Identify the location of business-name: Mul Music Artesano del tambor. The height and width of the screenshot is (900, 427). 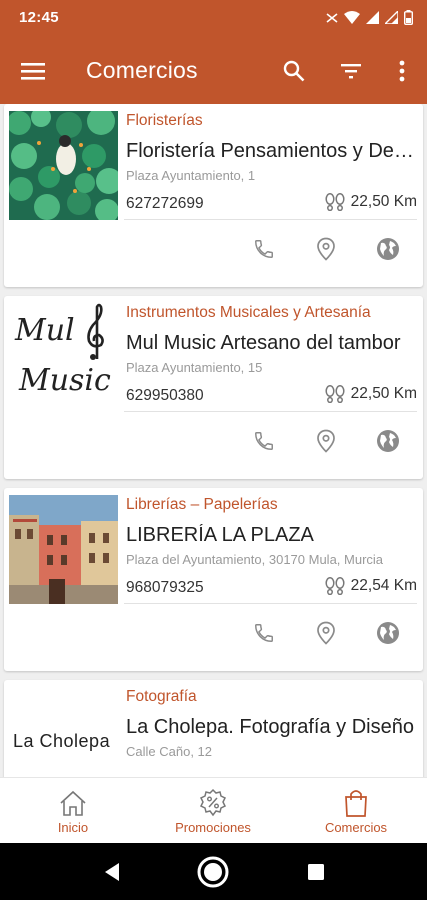
(263, 343).